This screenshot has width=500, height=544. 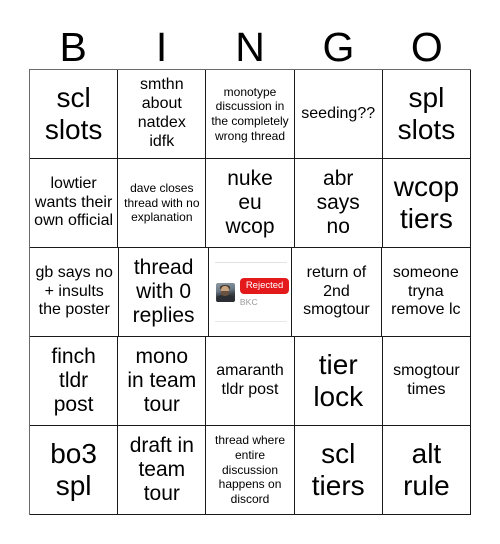 I want to click on bingo-cell: spl slots, so click(x=427, y=114).